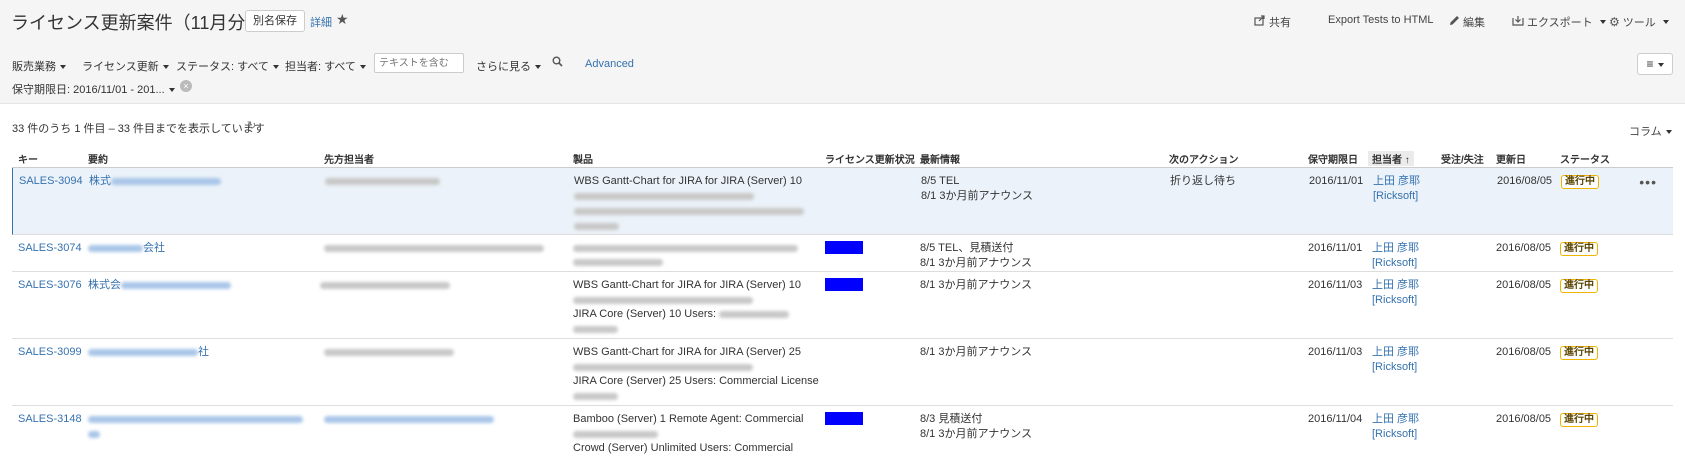 The image size is (1685, 457). What do you see at coordinates (1272, 22) in the screenshot?
I see `share-button: 共有` at bounding box center [1272, 22].